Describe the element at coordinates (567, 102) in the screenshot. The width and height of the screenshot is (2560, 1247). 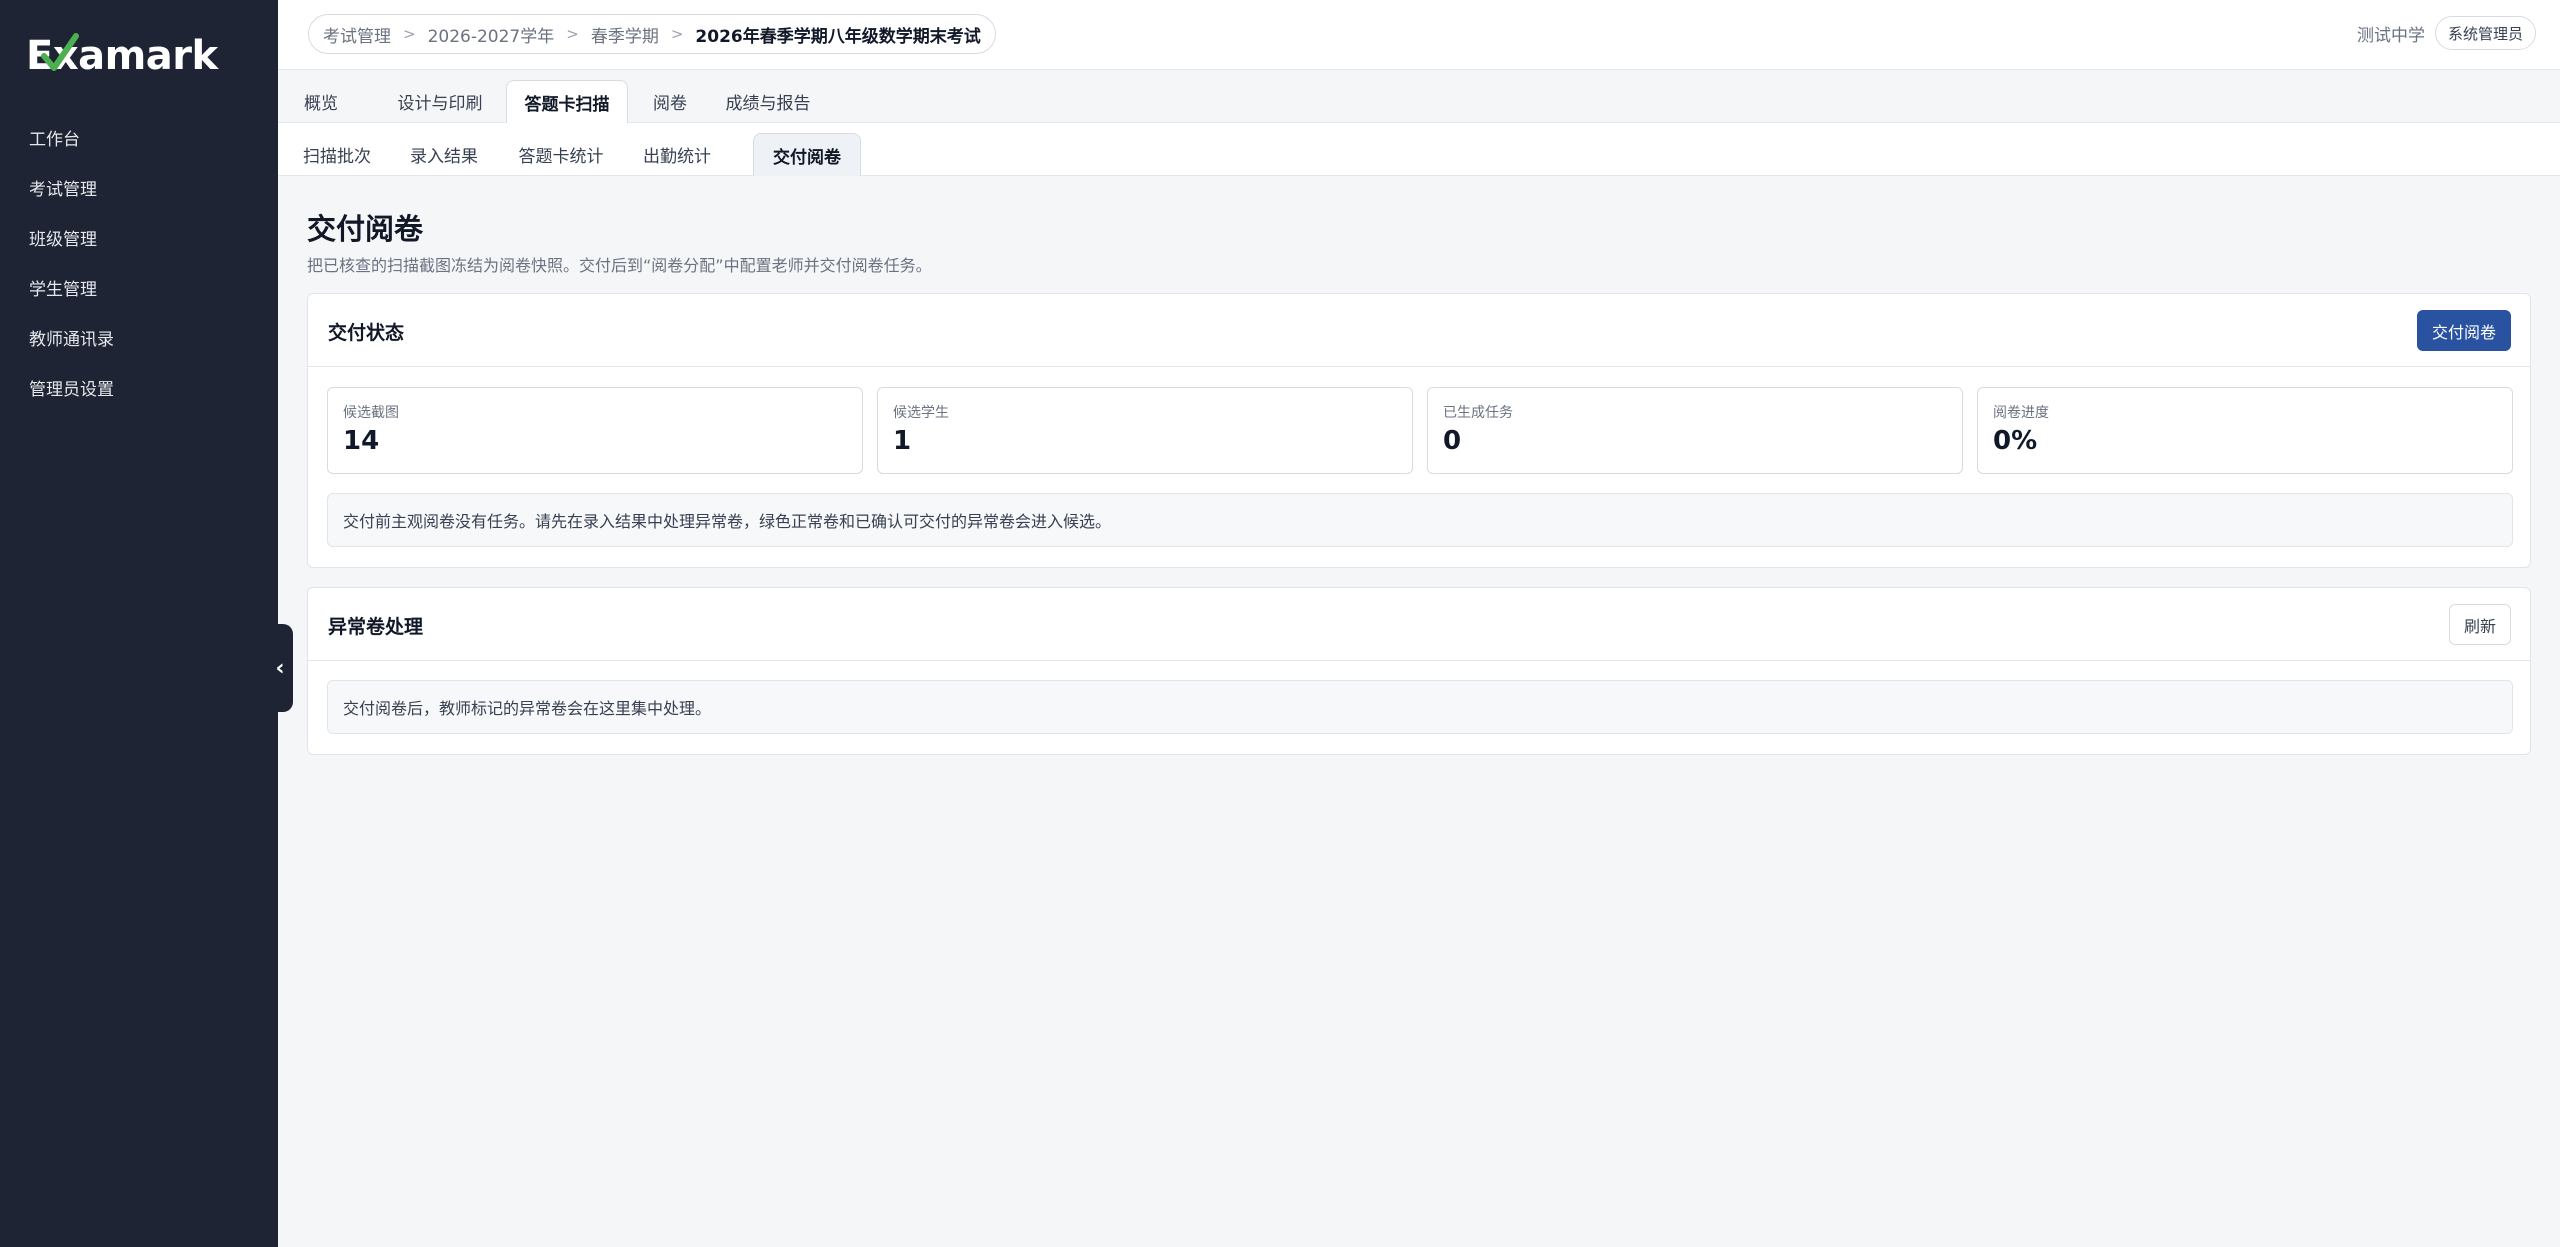
I see `tab-answer-sheet-scan: 答题卡扫描` at that location.